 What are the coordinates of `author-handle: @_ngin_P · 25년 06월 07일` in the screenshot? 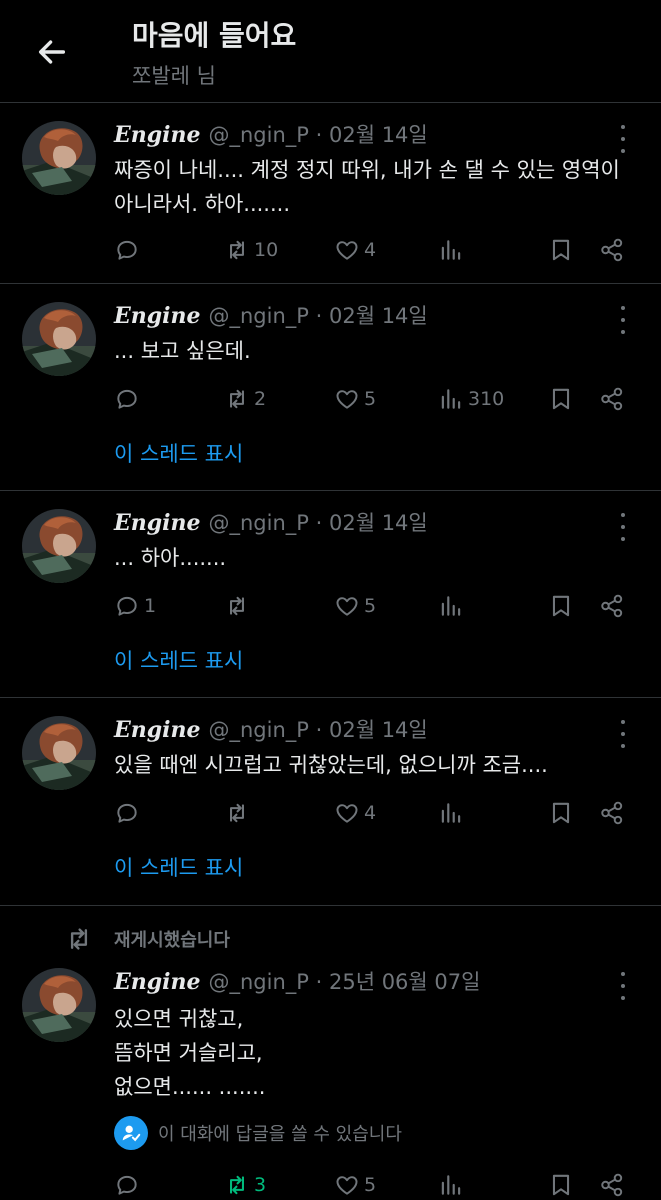 It's located at (344, 982).